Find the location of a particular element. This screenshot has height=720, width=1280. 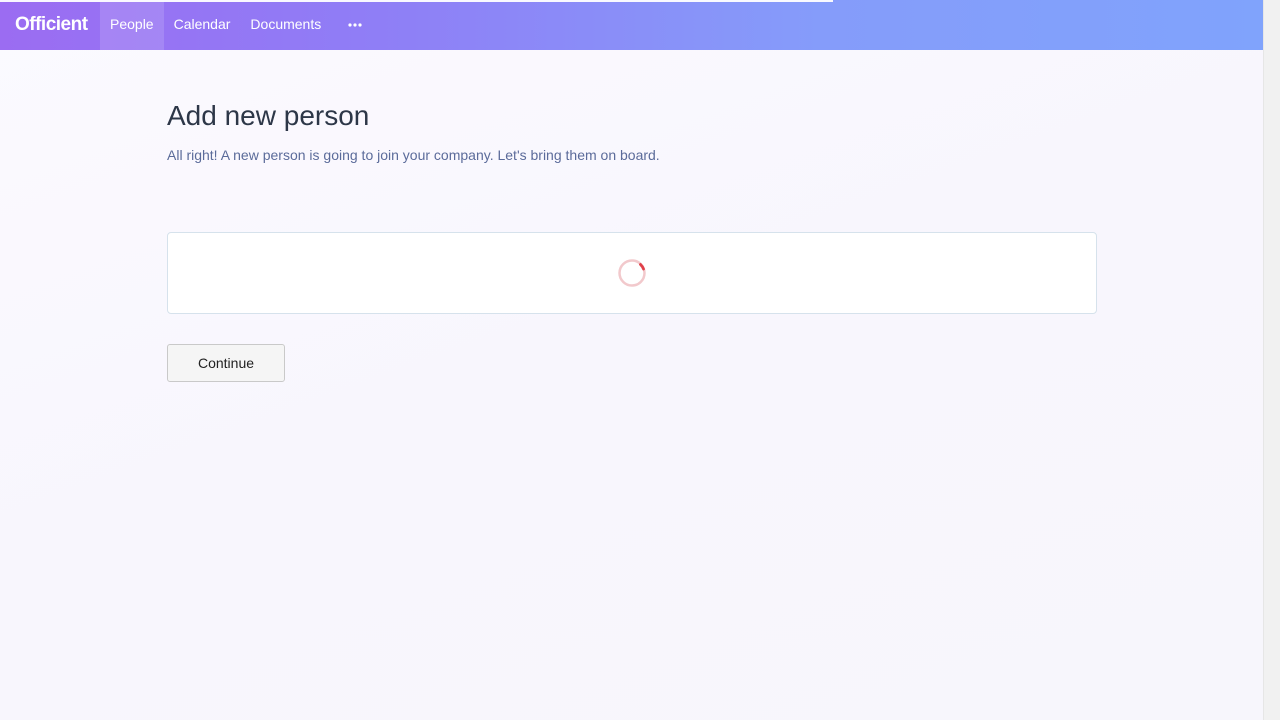

new-person-form-card is located at coordinates (632, 273).